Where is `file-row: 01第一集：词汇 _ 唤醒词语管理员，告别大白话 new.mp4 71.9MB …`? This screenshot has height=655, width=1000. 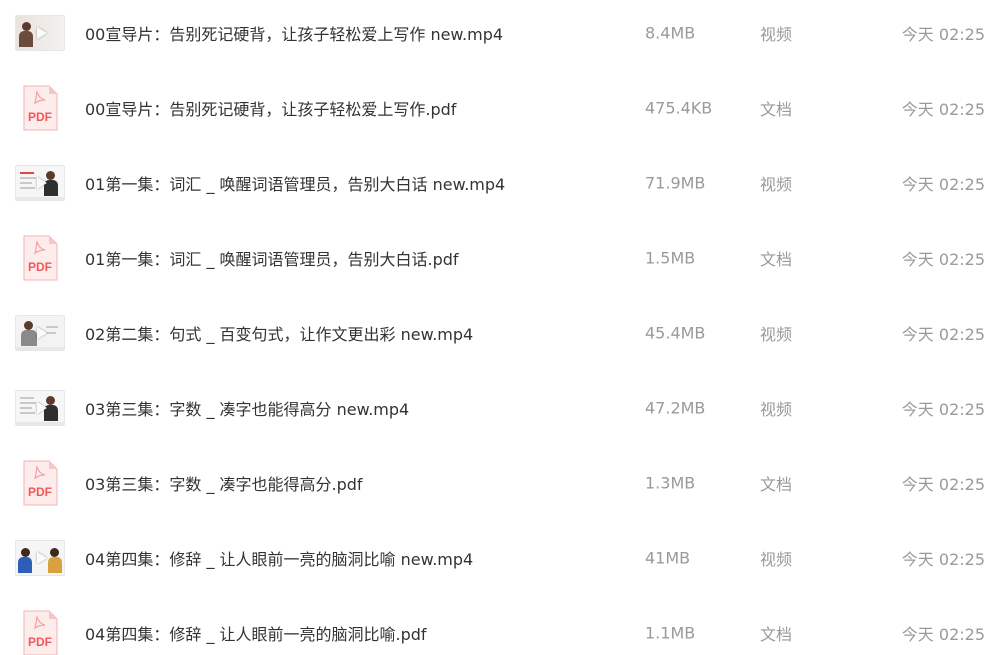
file-row: 01第一集：词汇 _ 唤醒词语管理员，告别大白话 new.mp4 71.9MB … is located at coordinates (500, 182).